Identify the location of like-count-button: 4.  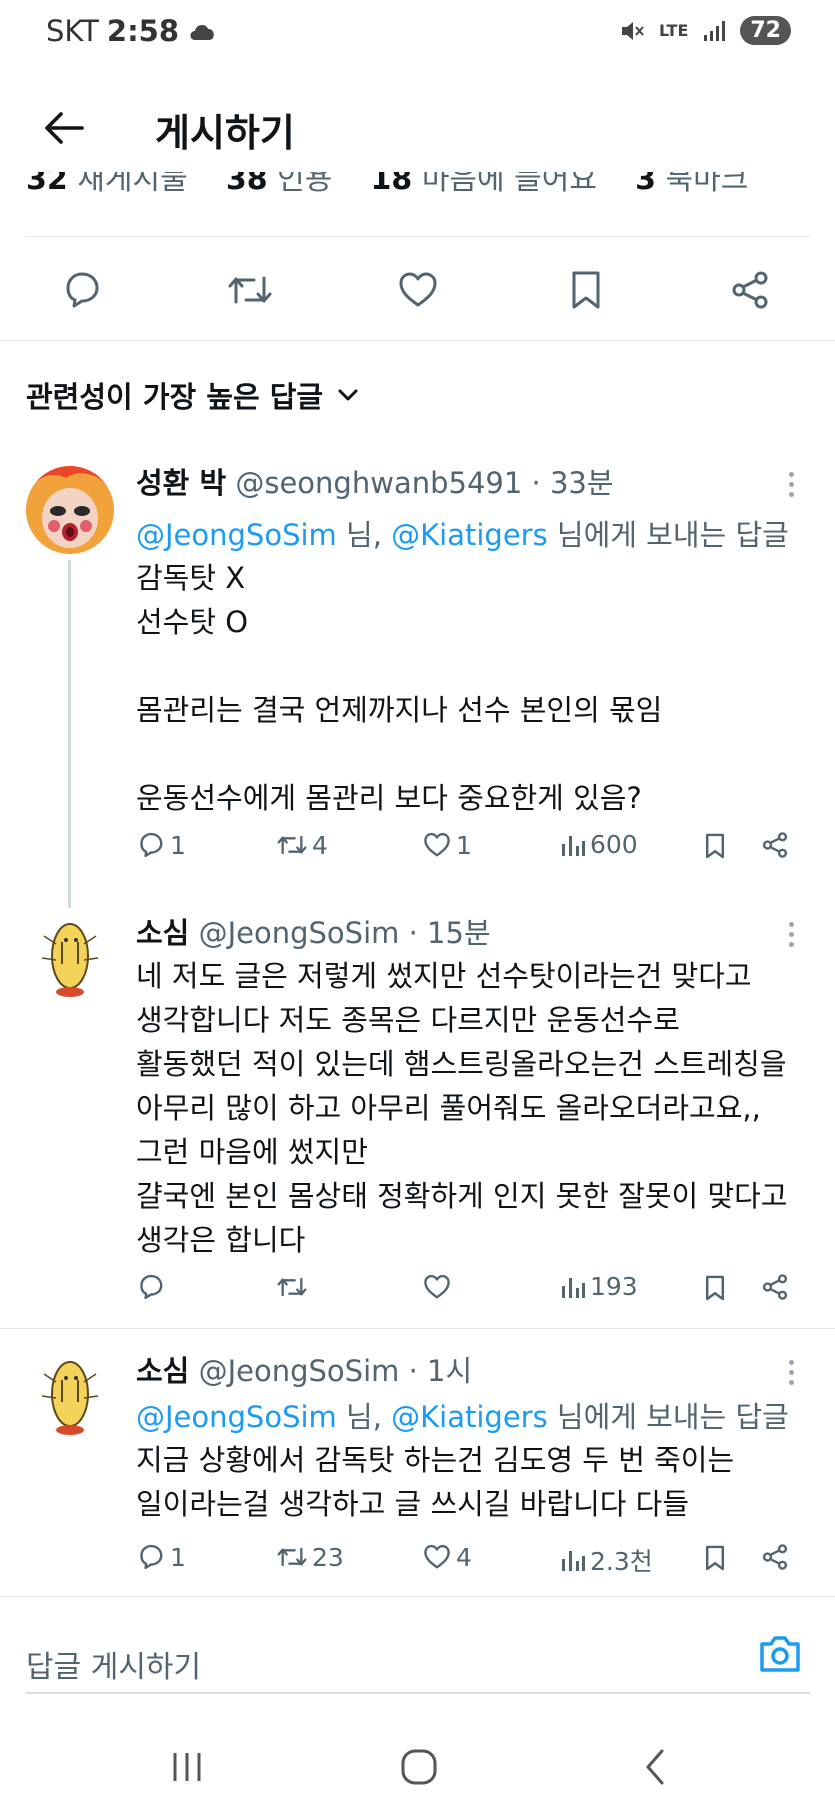
(447, 1557).